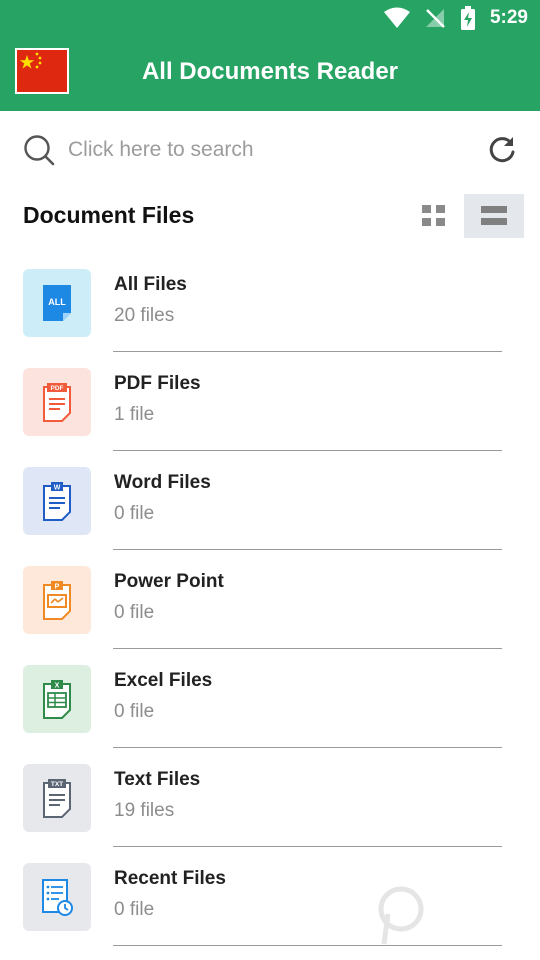  I want to click on all-files-badge: ALL, so click(57, 302).